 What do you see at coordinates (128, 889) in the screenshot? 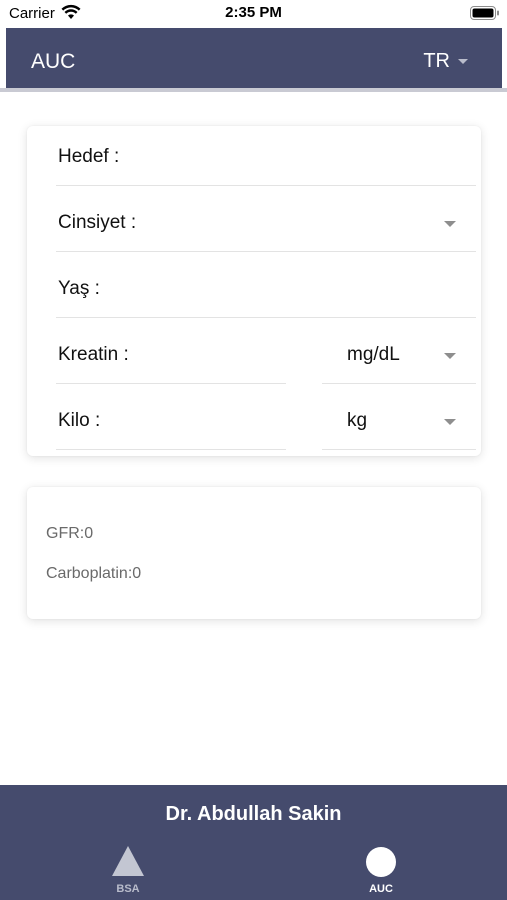
I see `tab-bsa-label: BSA` at bounding box center [128, 889].